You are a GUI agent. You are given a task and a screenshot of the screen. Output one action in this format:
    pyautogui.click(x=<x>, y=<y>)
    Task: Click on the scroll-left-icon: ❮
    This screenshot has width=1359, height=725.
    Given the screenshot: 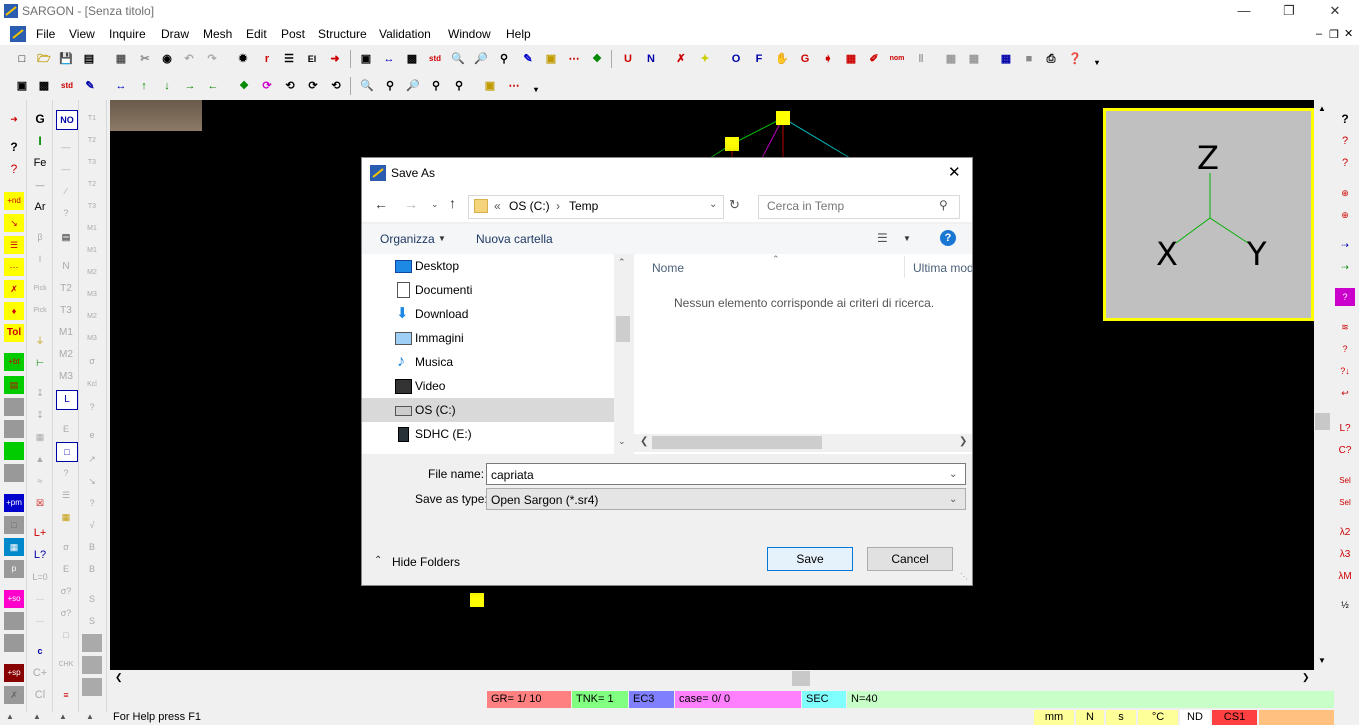 What is the action you would take?
    pyautogui.click(x=119, y=677)
    